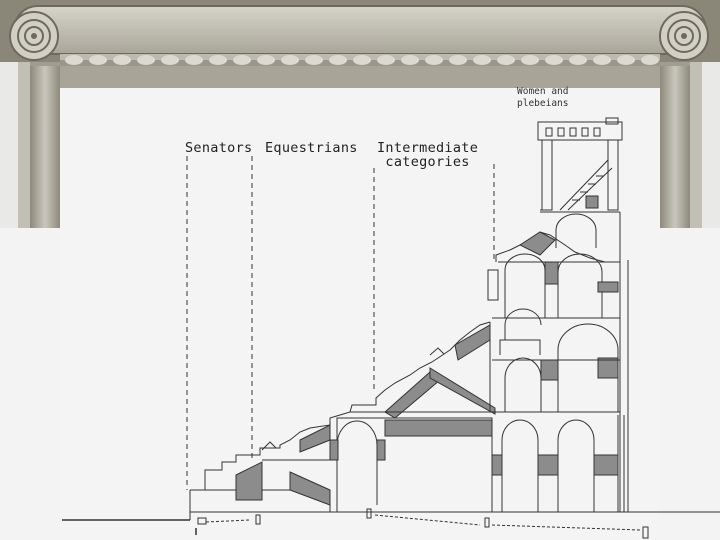  I want to click on label-equestrians: Equestrians, so click(311, 148).